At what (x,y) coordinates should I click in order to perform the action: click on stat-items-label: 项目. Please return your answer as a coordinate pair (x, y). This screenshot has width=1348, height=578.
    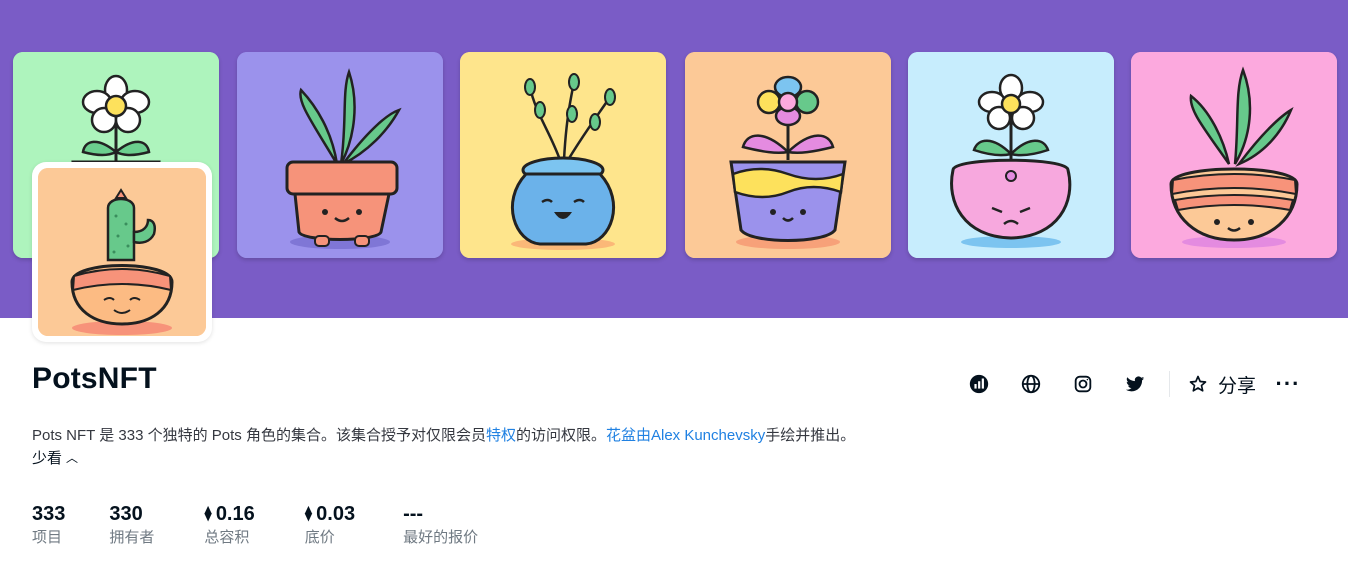
    Looking at the image, I should click on (47, 537).